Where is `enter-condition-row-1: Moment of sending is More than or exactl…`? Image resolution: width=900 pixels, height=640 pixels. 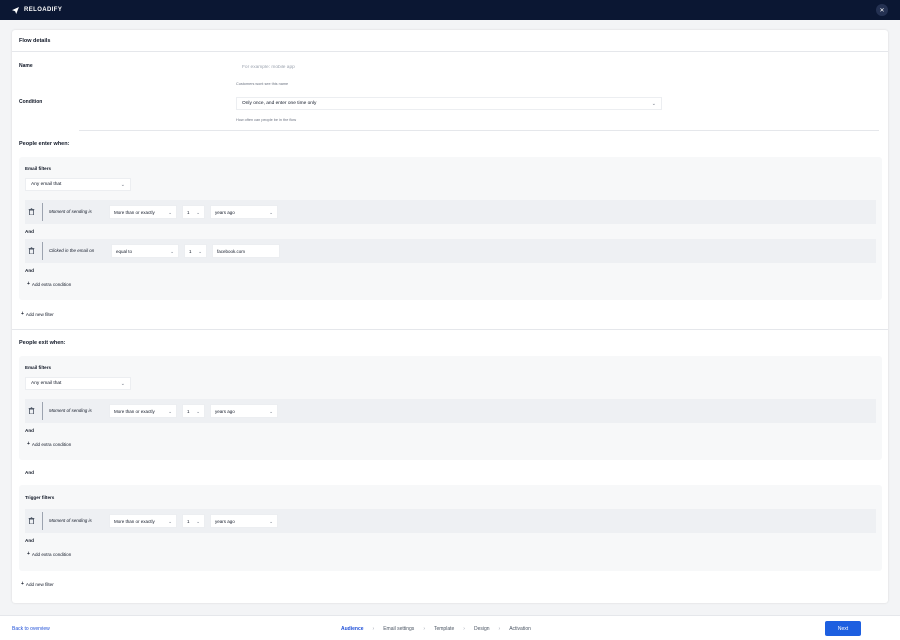
enter-condition-row-1: Moment of sending is More than or exactl… is located at coordinates (450, 212).